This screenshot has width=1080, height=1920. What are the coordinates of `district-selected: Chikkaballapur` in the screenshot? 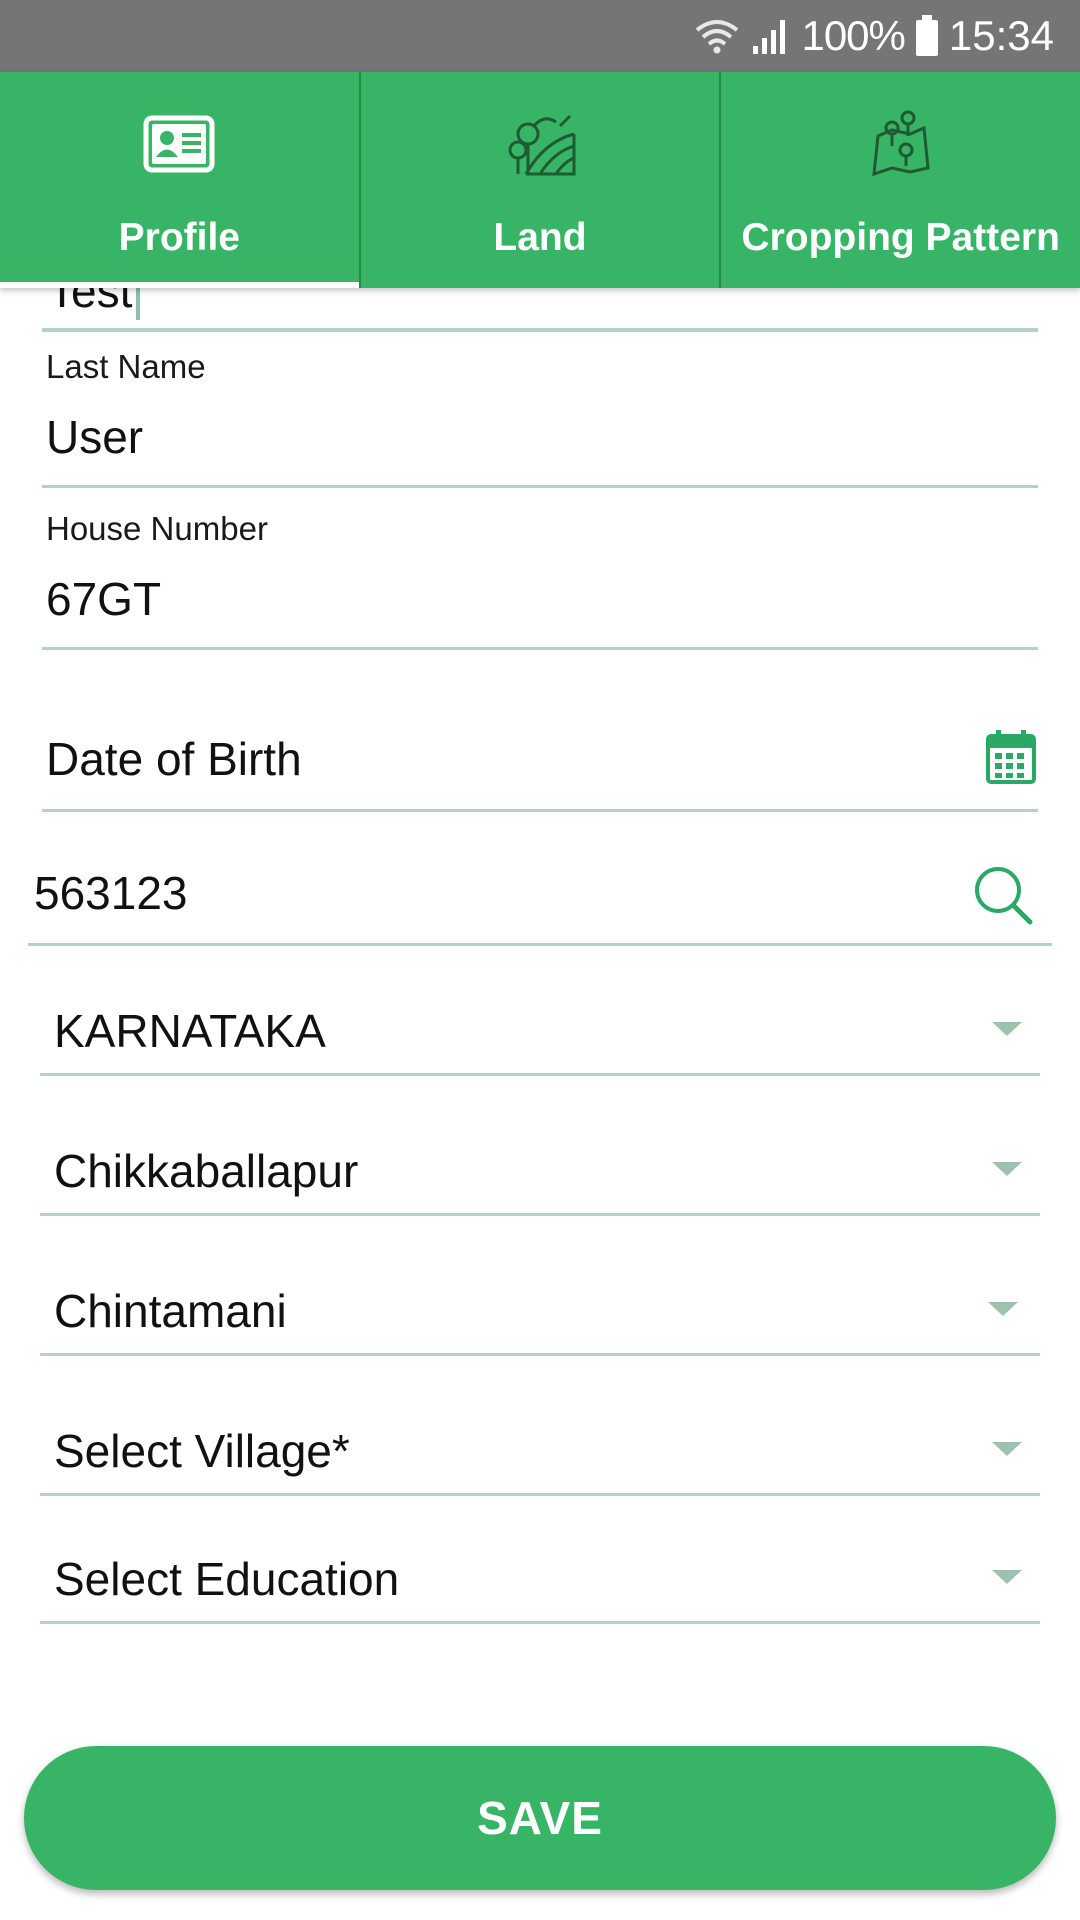 It's located at (206, 1171).